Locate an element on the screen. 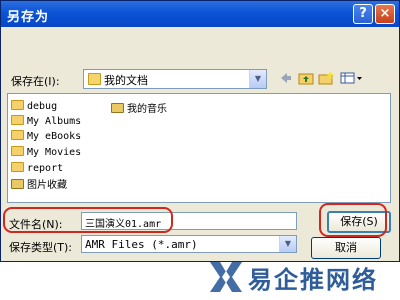  list-item: My Albums is located at coordinates (46, 122).